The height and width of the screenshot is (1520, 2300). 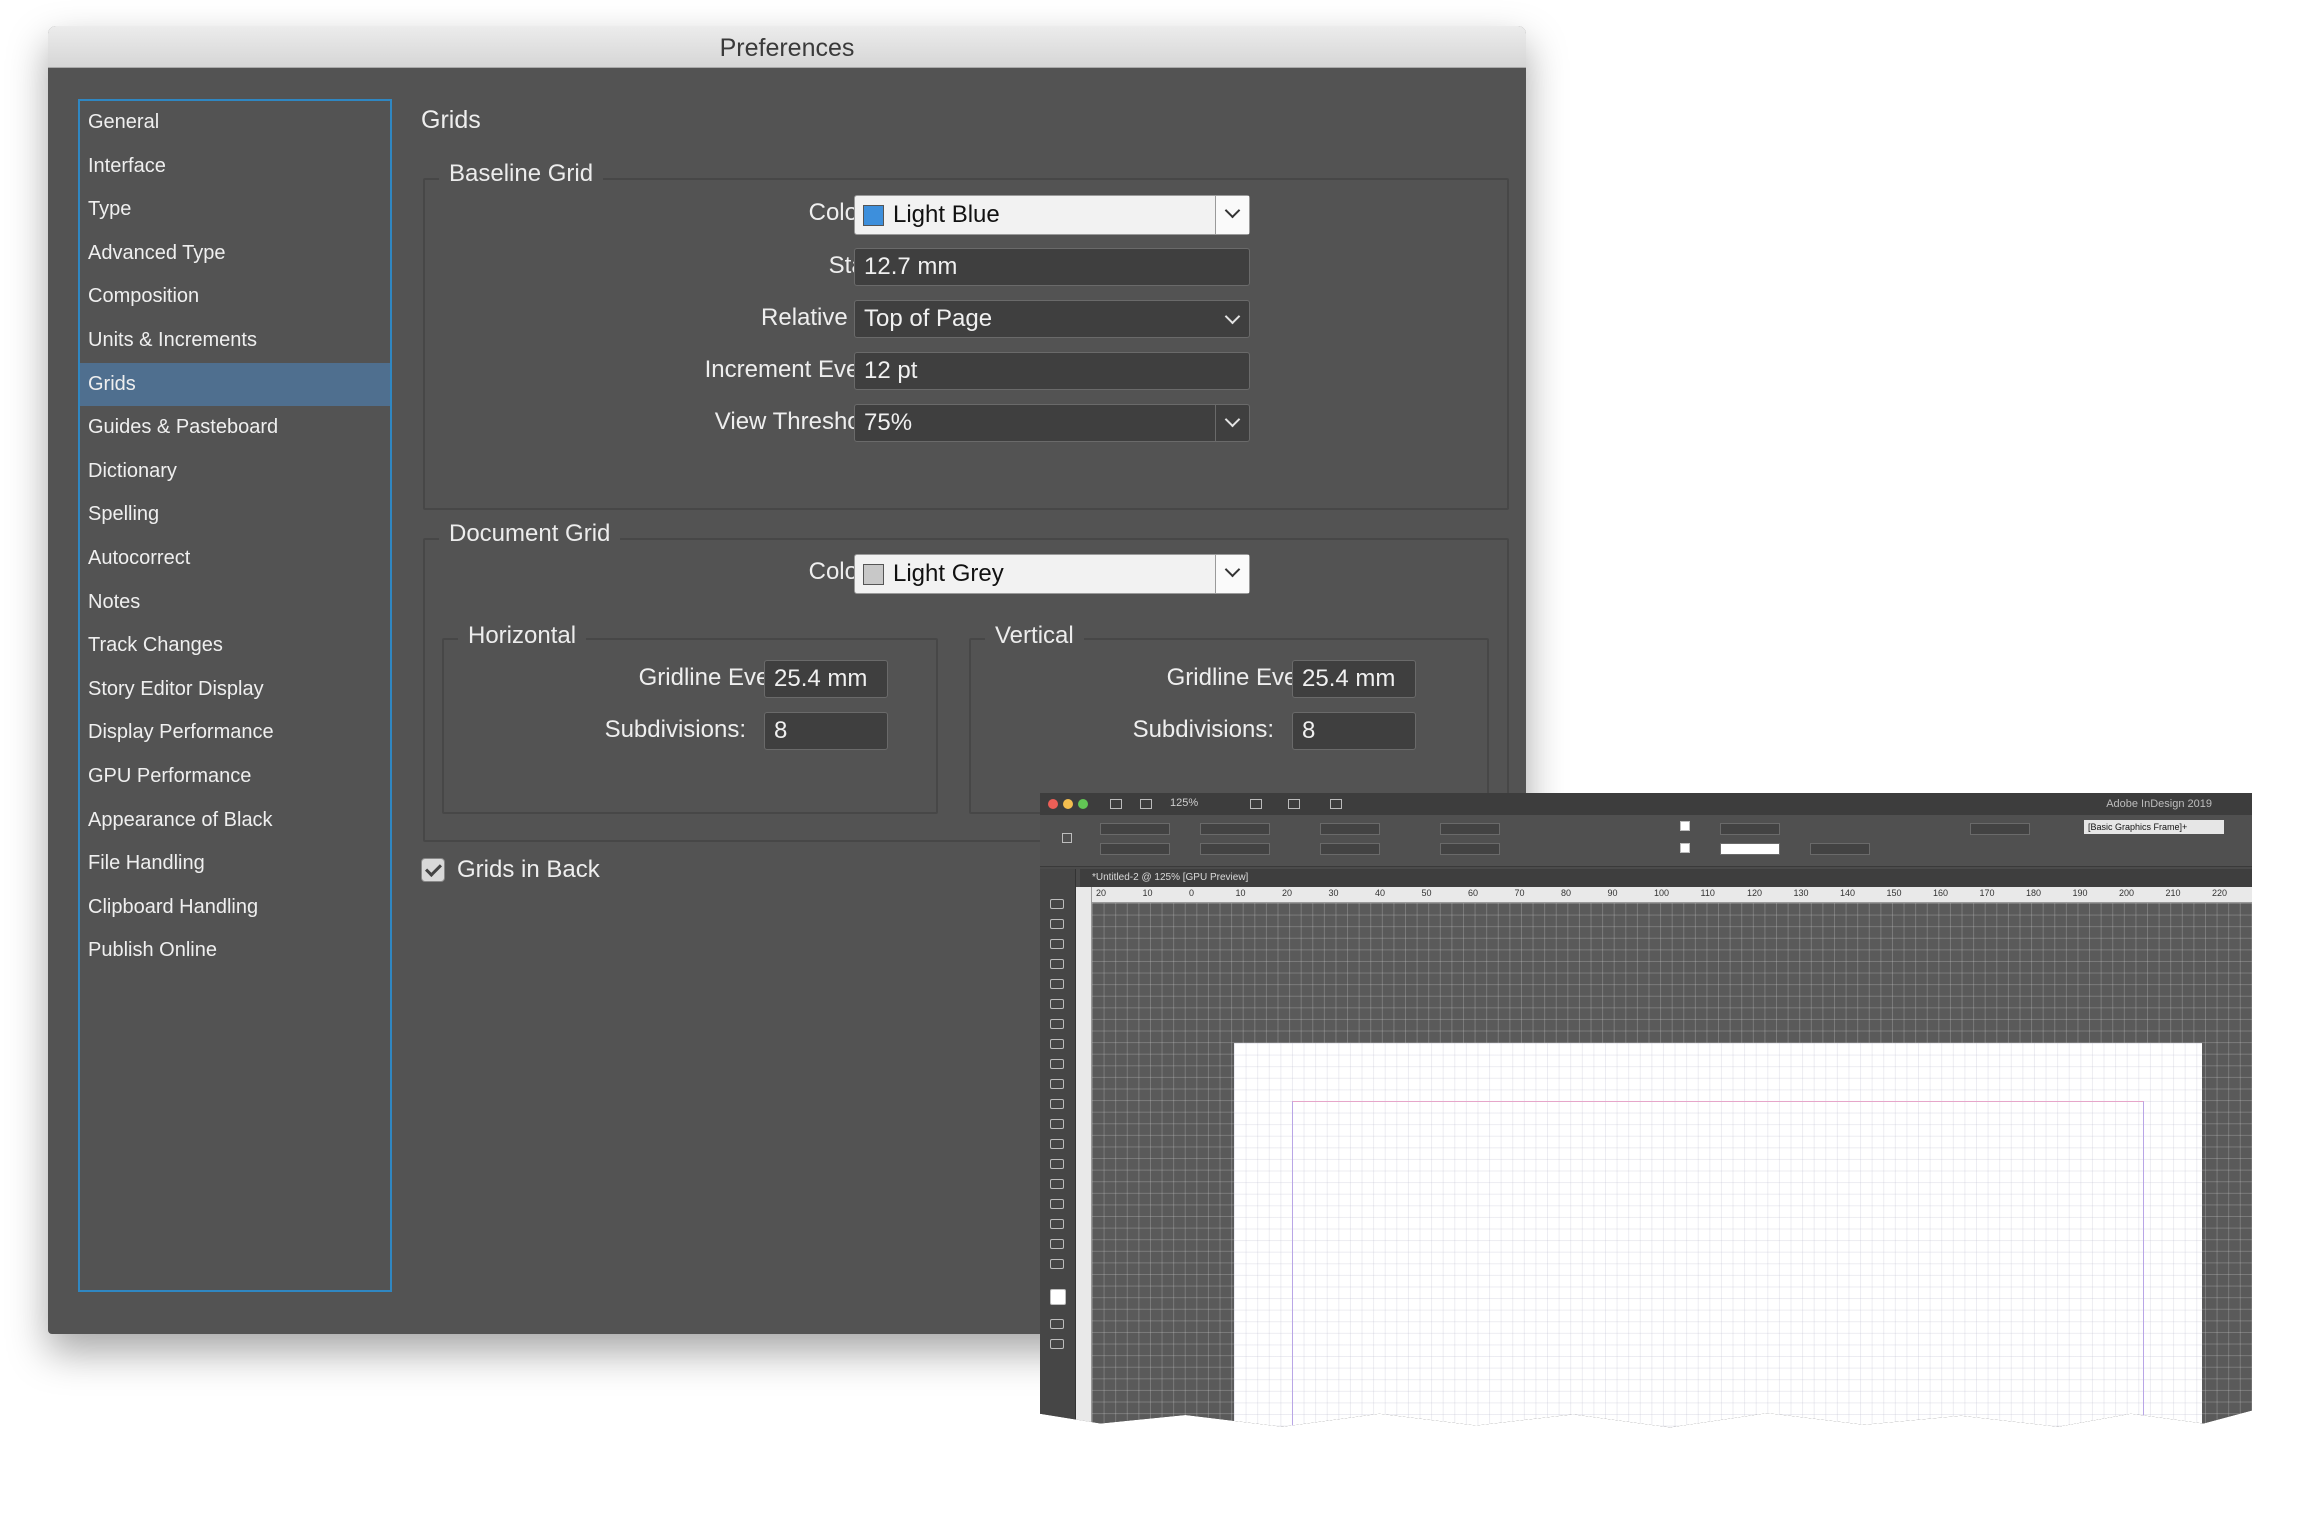 I want to click on sidebar-item: Type, so click(x=235, y=210).